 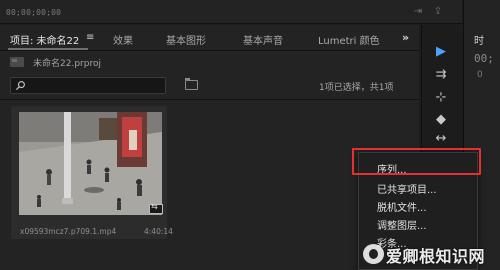 I want to click on clip-duration: 4:40:14, so click(x=158, y=231).